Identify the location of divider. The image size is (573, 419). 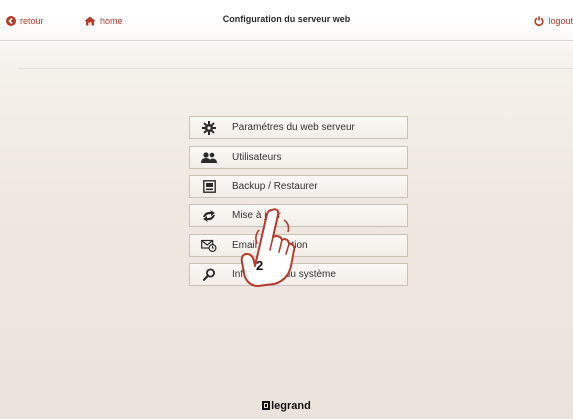
(295, 68).